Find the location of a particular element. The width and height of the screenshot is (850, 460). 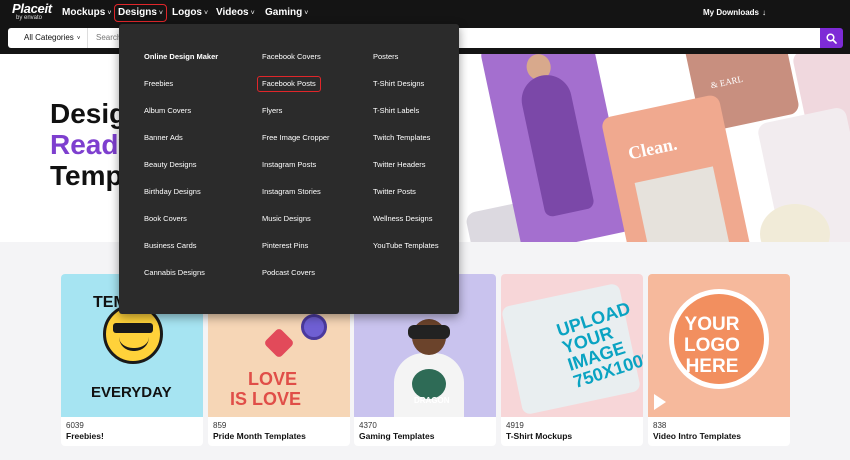

logo-byline: by envato is located at coordinates (29, 18).